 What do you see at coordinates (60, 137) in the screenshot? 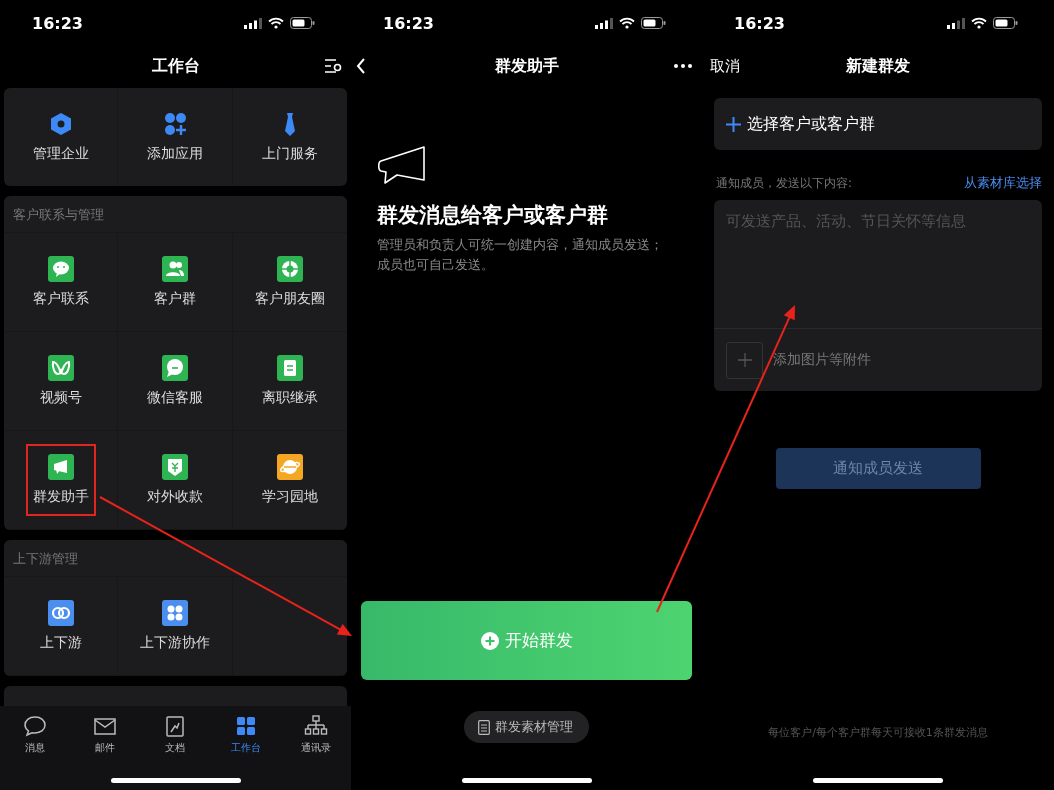
I see `app-tile: 管理企业` at bounding box center [60, 137].